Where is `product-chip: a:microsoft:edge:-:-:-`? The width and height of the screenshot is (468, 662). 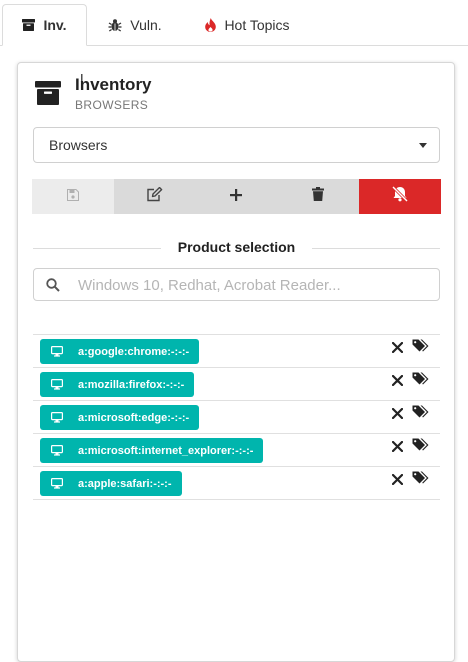
product-chip: a:microsoft:edge:-:-:- is located at coordinates (120, 417).